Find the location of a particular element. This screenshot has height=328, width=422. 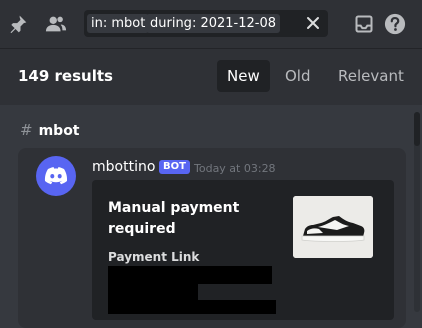

embed-field-name: Payment Link is located at coordinates (154, 257).